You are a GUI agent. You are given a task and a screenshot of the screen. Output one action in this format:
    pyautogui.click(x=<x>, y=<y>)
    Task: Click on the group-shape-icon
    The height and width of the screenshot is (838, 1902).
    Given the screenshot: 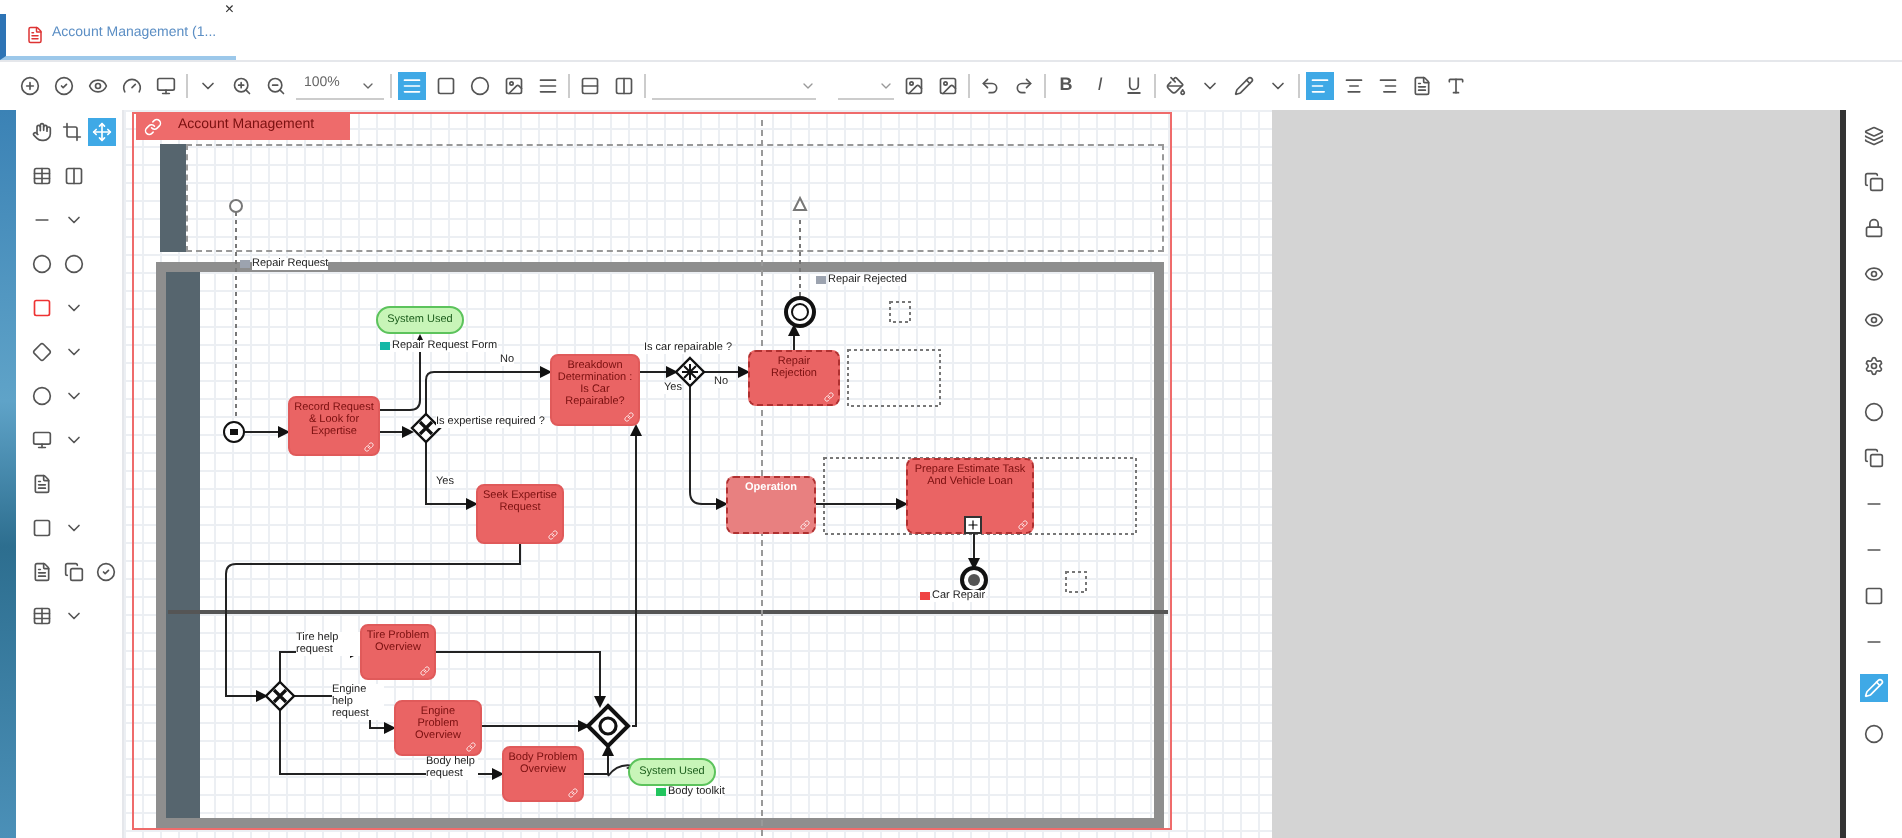 What is the action you would take?
    pyautogui.click(x=42, y=528)
    